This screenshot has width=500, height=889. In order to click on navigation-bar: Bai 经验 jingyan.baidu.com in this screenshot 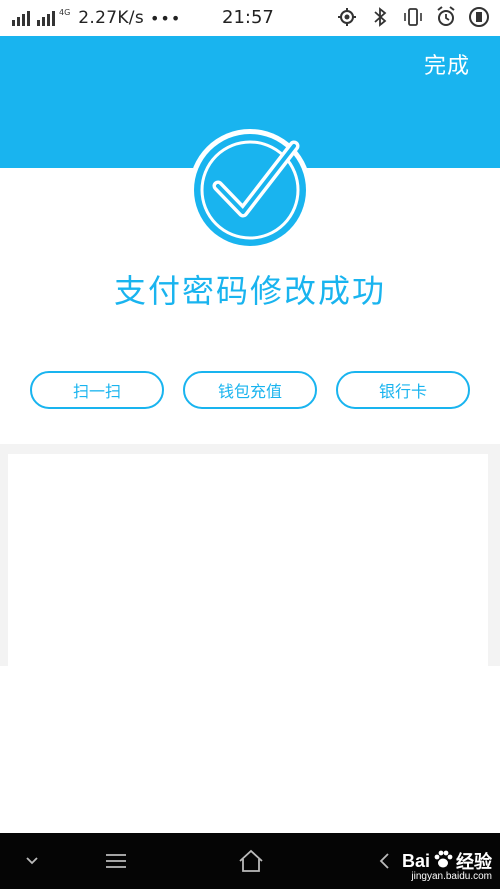, I will do `click(250, 861)`.